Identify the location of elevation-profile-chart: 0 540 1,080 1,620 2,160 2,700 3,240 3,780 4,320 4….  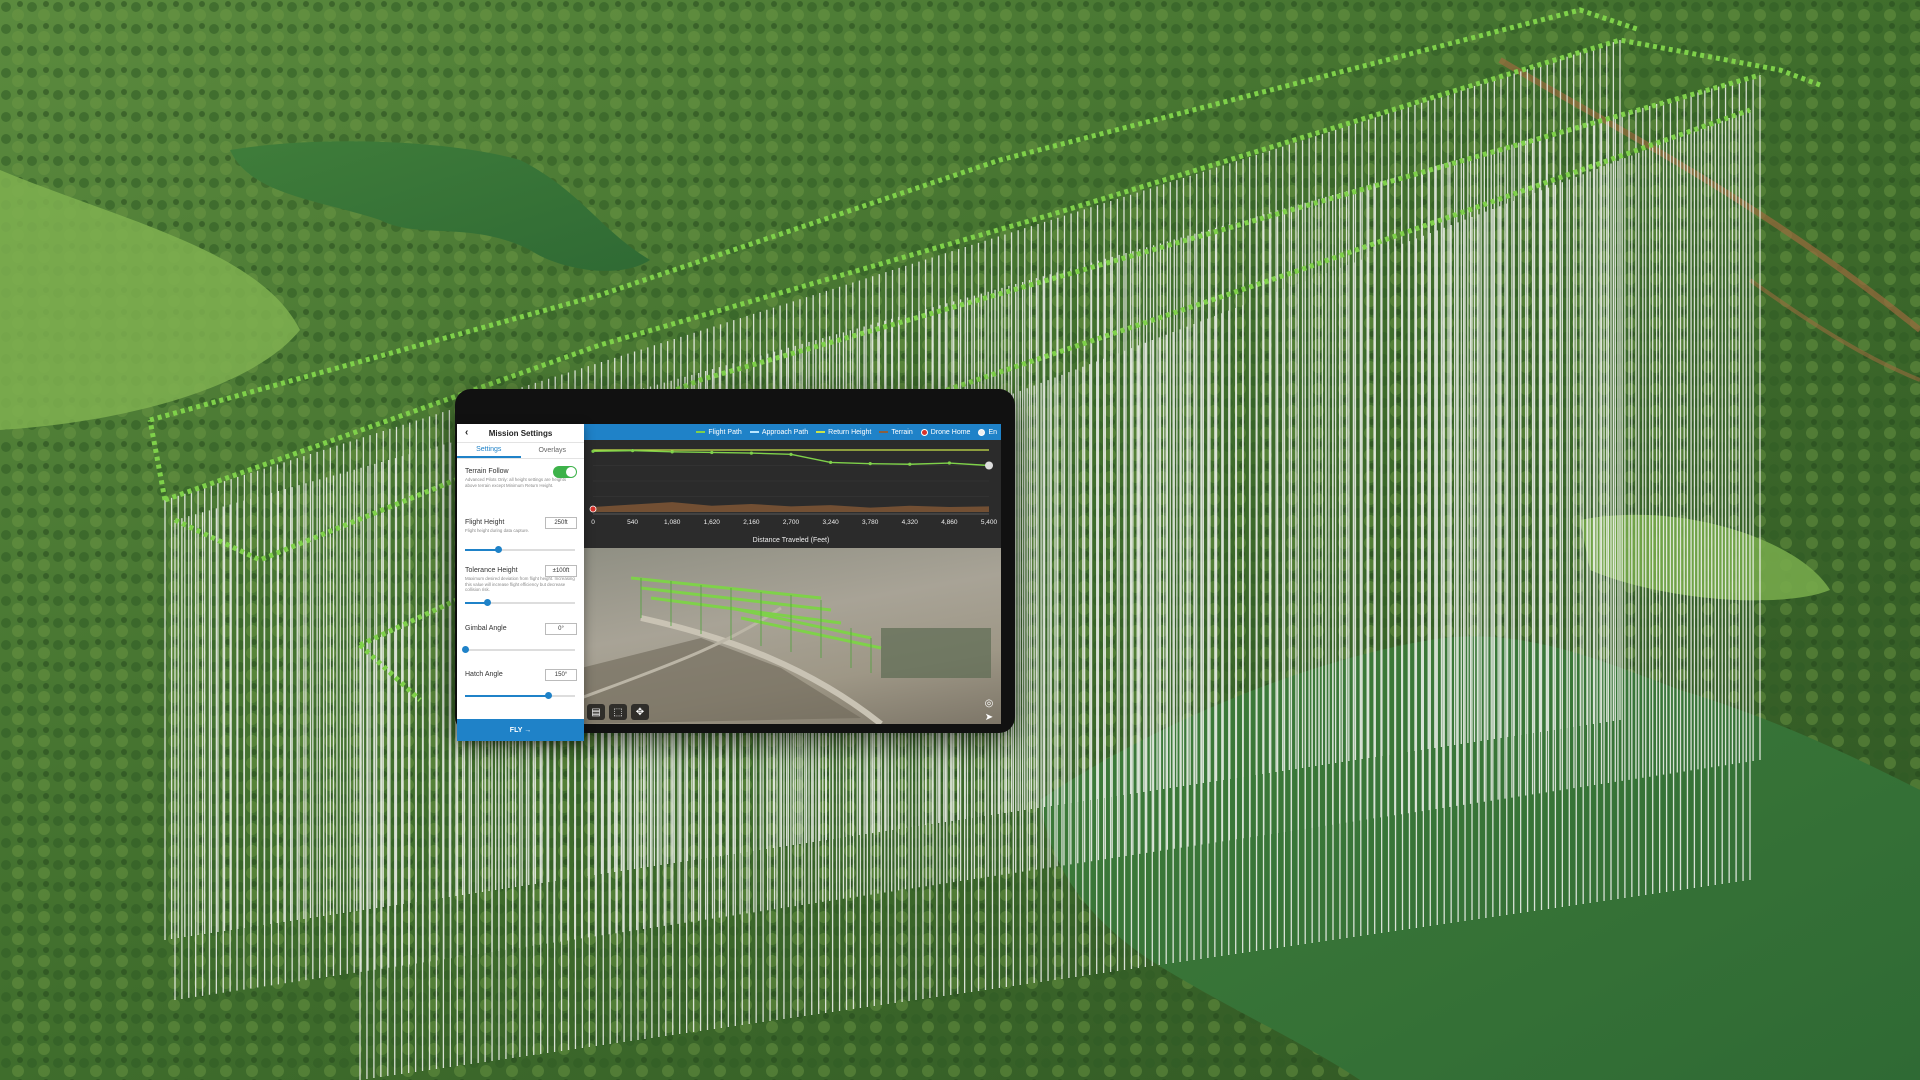
(791, 494).